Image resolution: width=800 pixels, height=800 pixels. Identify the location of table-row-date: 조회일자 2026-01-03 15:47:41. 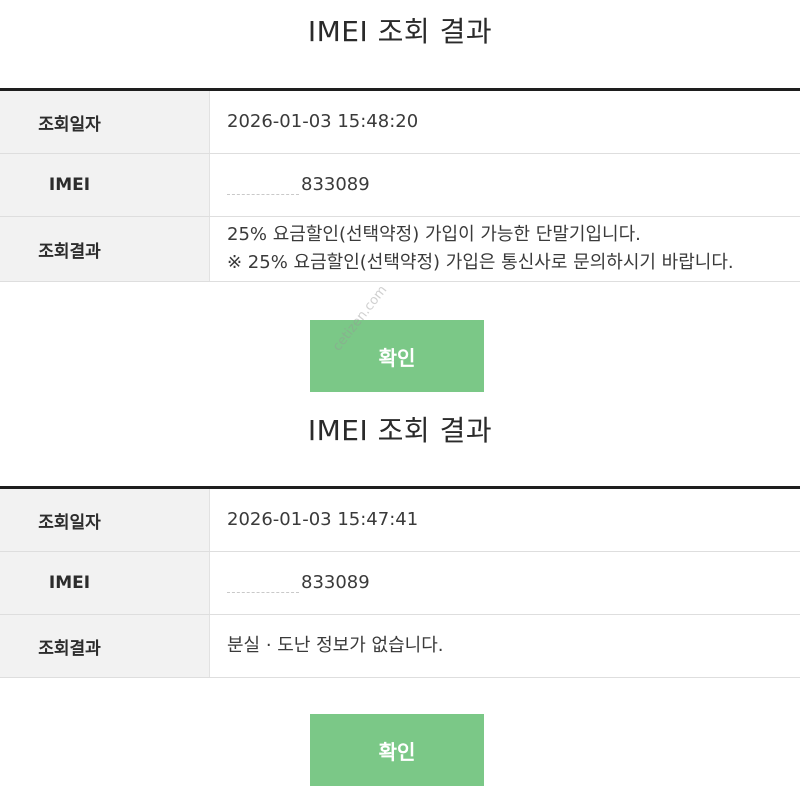
(400, 520).